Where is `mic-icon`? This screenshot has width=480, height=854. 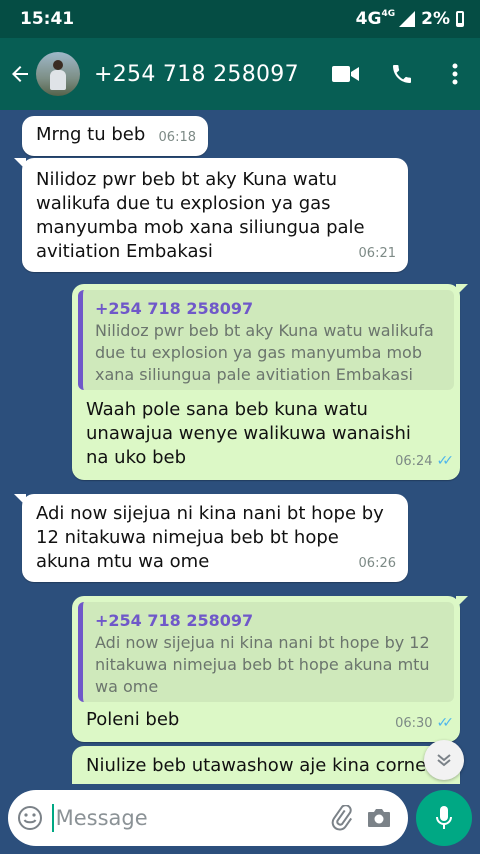
mic-icon is located at coordinates (444, 817).